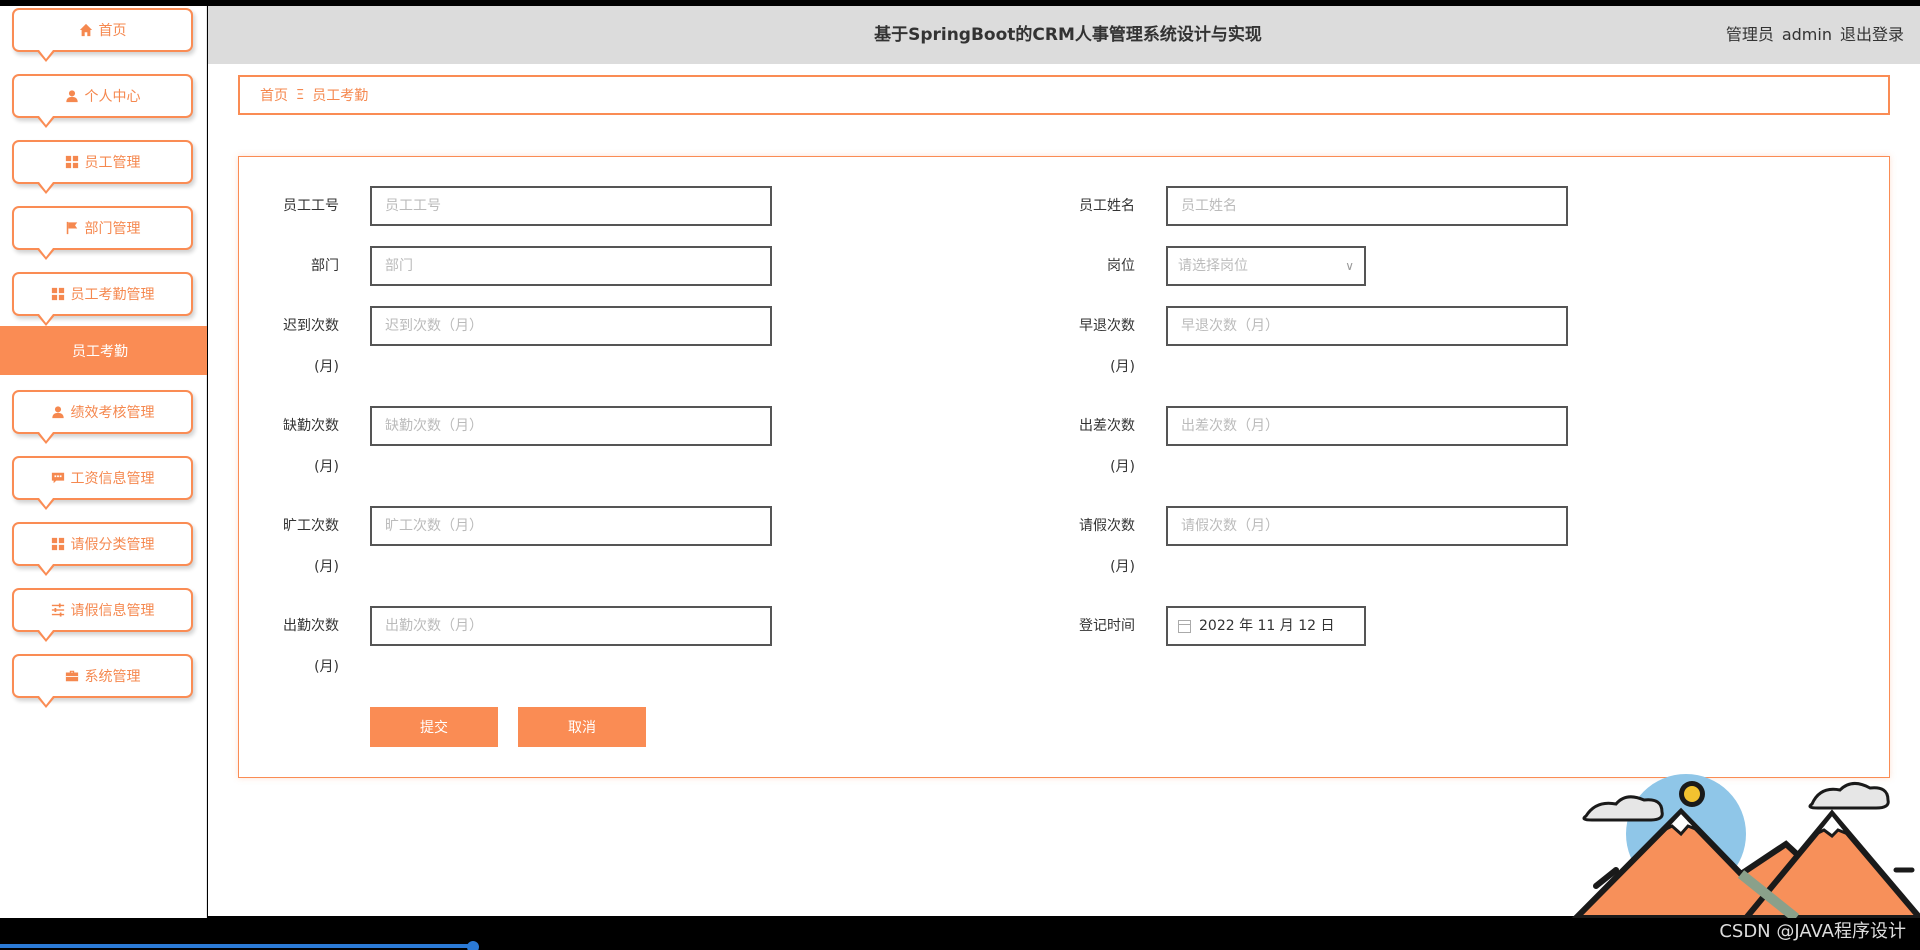 Image resolution: width=1920 pixels, height=950 pixels. I want to click on user-role: 管理员, so click(1749, 34).